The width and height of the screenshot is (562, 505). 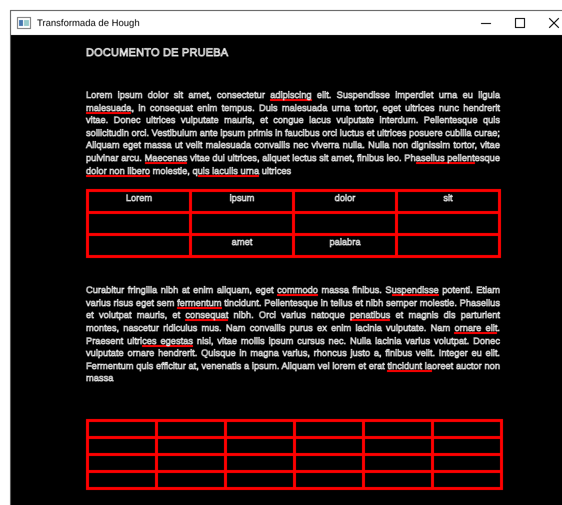 I want to click on paragraph: Lorem ipsum dolor sit amet, consectetur adipiscing elit. Suspendisse imperdiet urna eu ligula malesuada, in consequat enim tempus. Duis malesuada urna tortor, eget ultrices nunc hendrerit vitae. Donec ultrices vulputate mauris, et congue lacus vulputate interdum. Pellentesque quis sollicitudin orci. Vestibulum ante ipsum primis in faucibus orci luctus et ultrices posuere cubilia curae; Aliquam eget massa ut velit malesuada convallis nec viverra nulla. Nulla non dignissim tortor, vitae pulvinar arcu. Maecenas vitae dui ultrices, aliquet lectus sit amet, finibus leo. Phasellus pellentesque dolor non libero molestie, quis iaculis urna ultrices, so click(x=293, y=133).